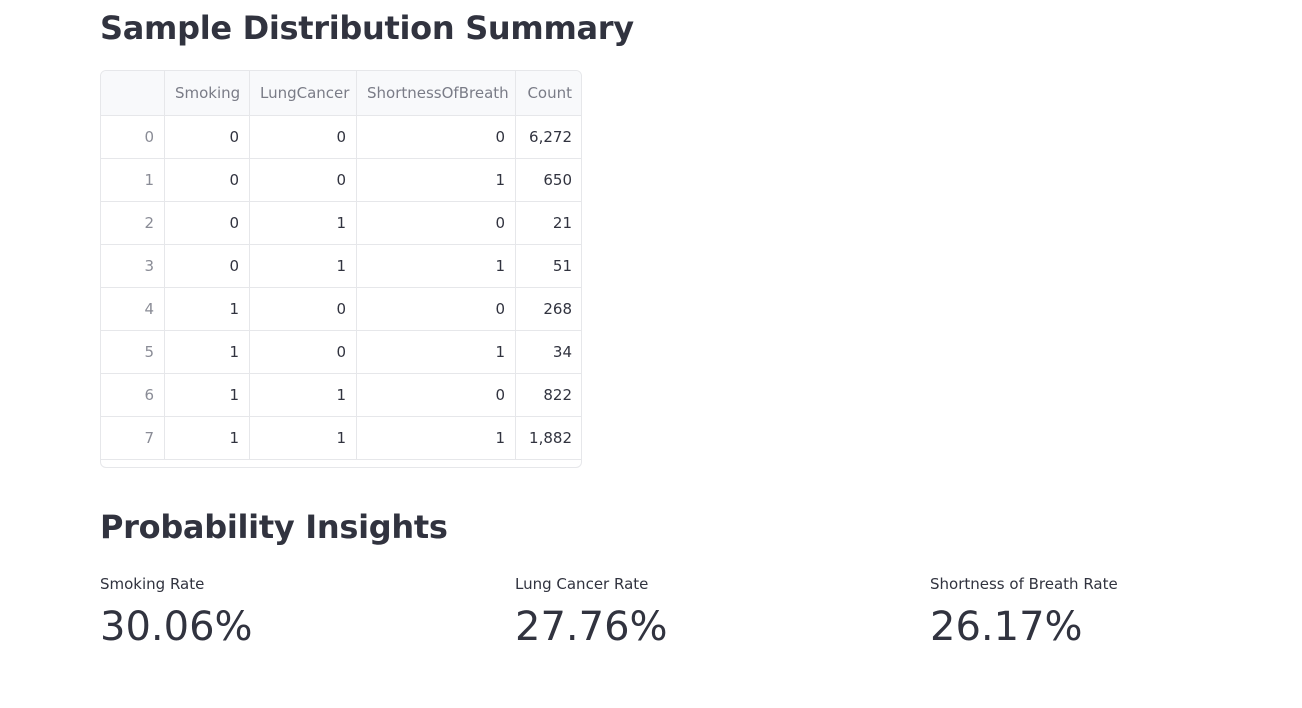 This screenshot has width=1302, height=708. I want to click on row-index: 3, so click(133, 266).